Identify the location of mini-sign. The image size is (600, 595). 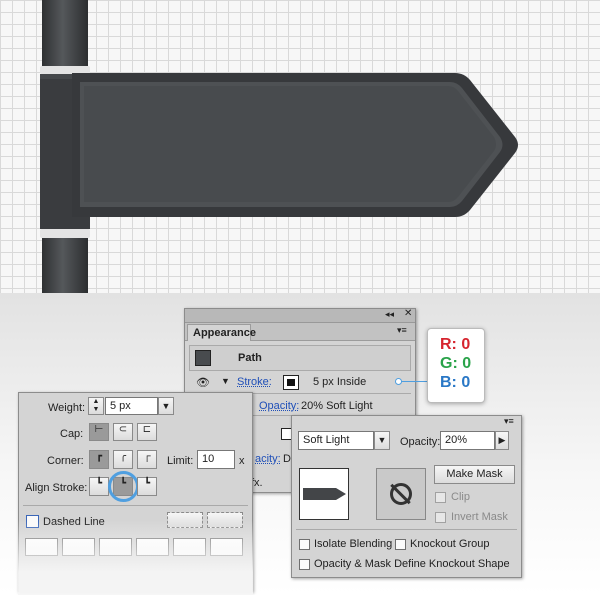
(324, 494).